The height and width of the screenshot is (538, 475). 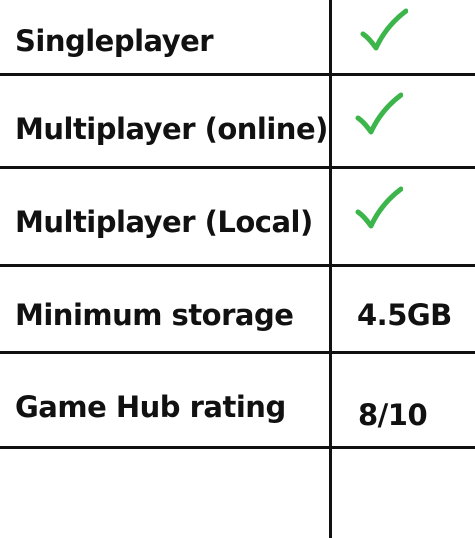 What do you see at coordinates (154, 315) in the screenshot?
I see `row-label-minimum-storage: Minimum storage` at bounding box center [154, 315].